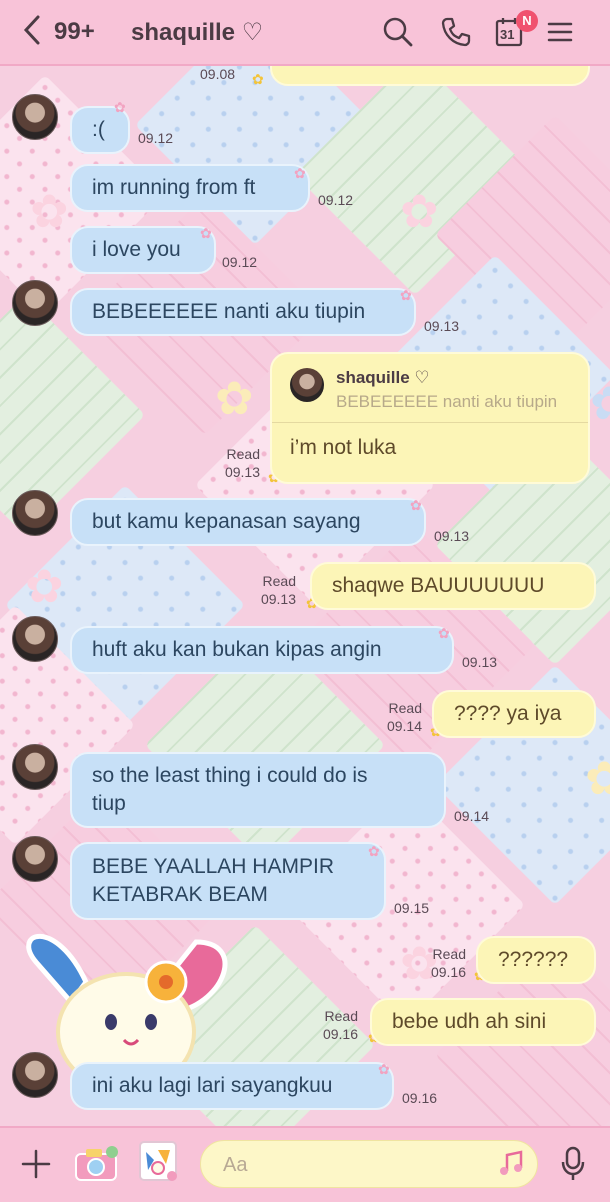 This screenshot has width=610, height=1202. What do you see at coordinates (527, 21) in the screenshot?
I see `calendar-badge: N` at bounding box center [527, 21].